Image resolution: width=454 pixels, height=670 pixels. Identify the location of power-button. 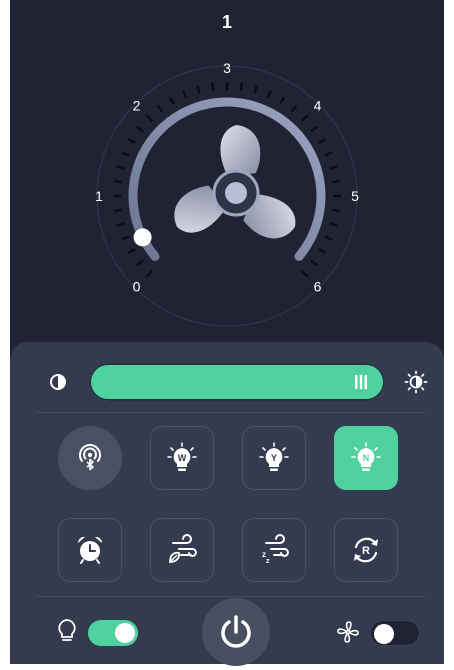
(236, 632).